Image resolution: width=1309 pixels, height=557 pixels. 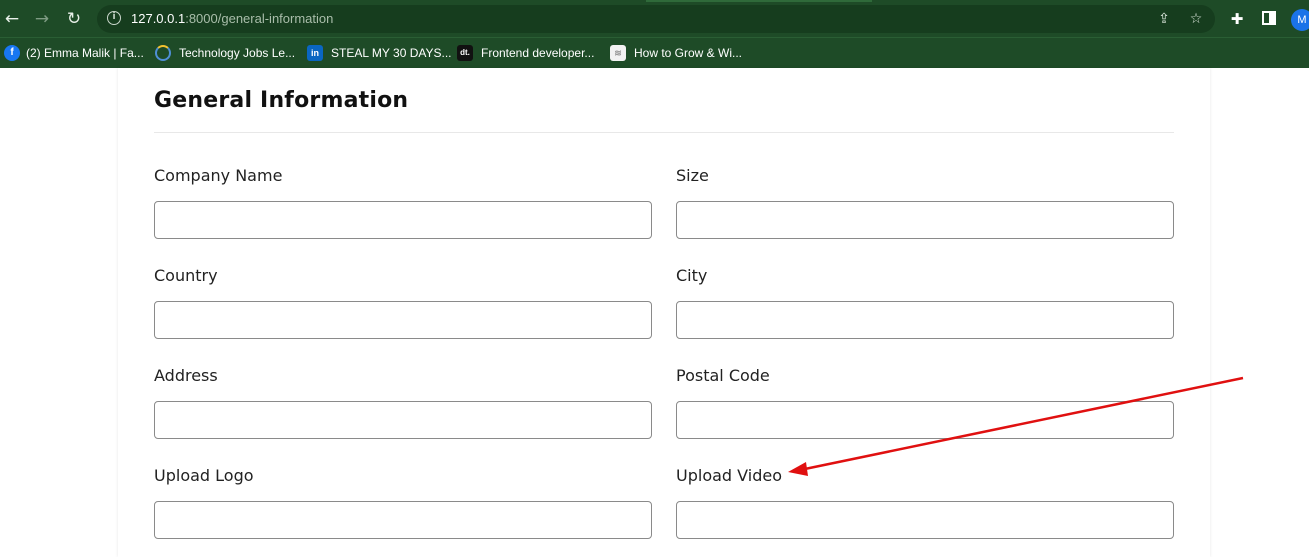 What do you see at coordinates (692, 275) in the screenshot?
I see `city-label: City` at bounding box center [692, 275].